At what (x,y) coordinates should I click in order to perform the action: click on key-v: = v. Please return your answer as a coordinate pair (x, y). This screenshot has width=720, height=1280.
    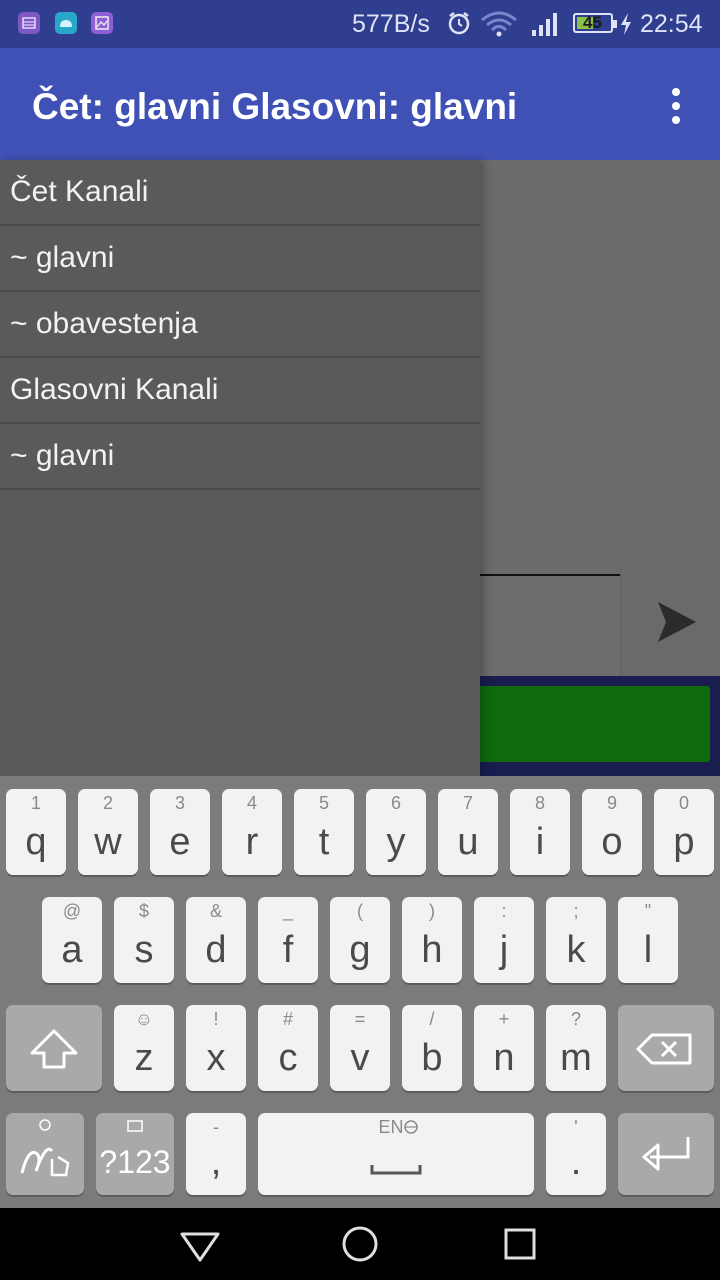
    Looking at the image, I should click on (360, 1048).